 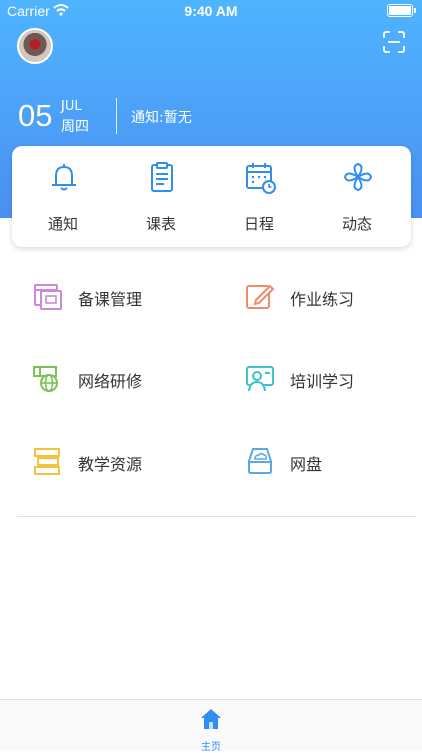 I want to click on homework-icon, so click(x=260, y=296).